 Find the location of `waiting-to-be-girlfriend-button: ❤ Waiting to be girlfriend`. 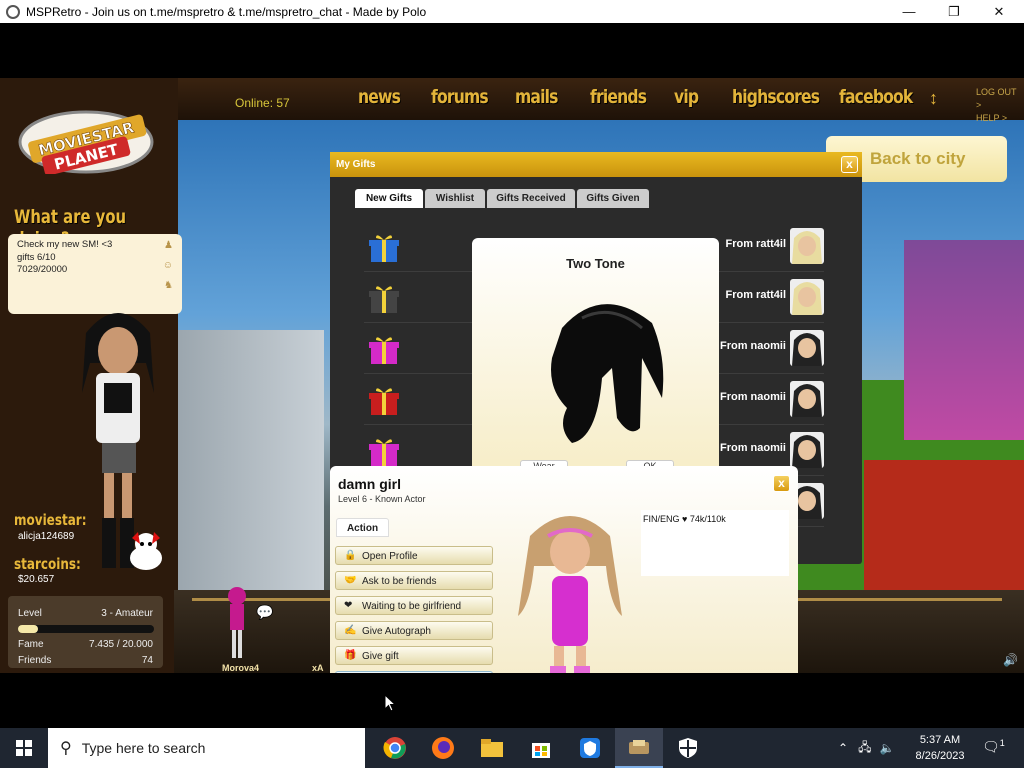

waiting-to-be-girlfriend-button: ❤ Waiting to be girlfriend is located at coordinates (414, 605).